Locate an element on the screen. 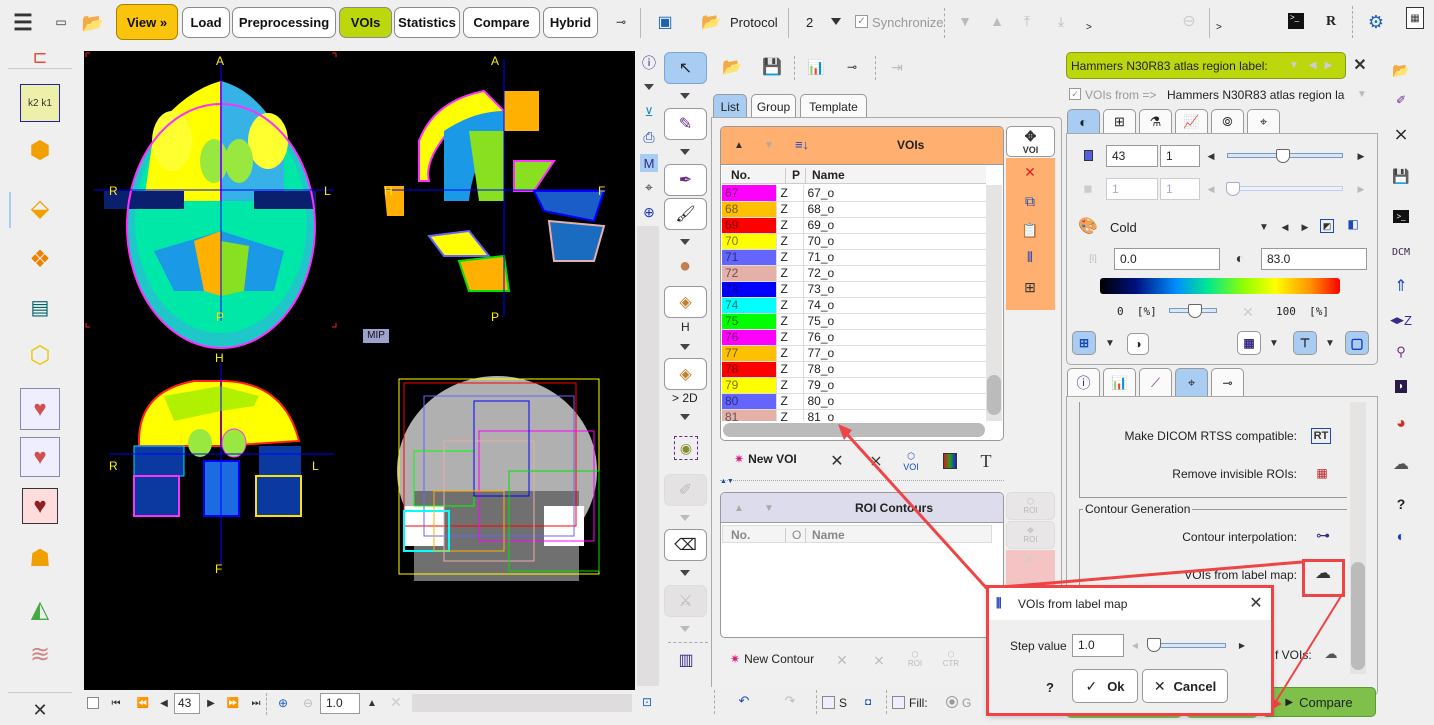 This screenshot has width=1434, height=725. tab-vois: VOIs is located at coordinates (365, 22).